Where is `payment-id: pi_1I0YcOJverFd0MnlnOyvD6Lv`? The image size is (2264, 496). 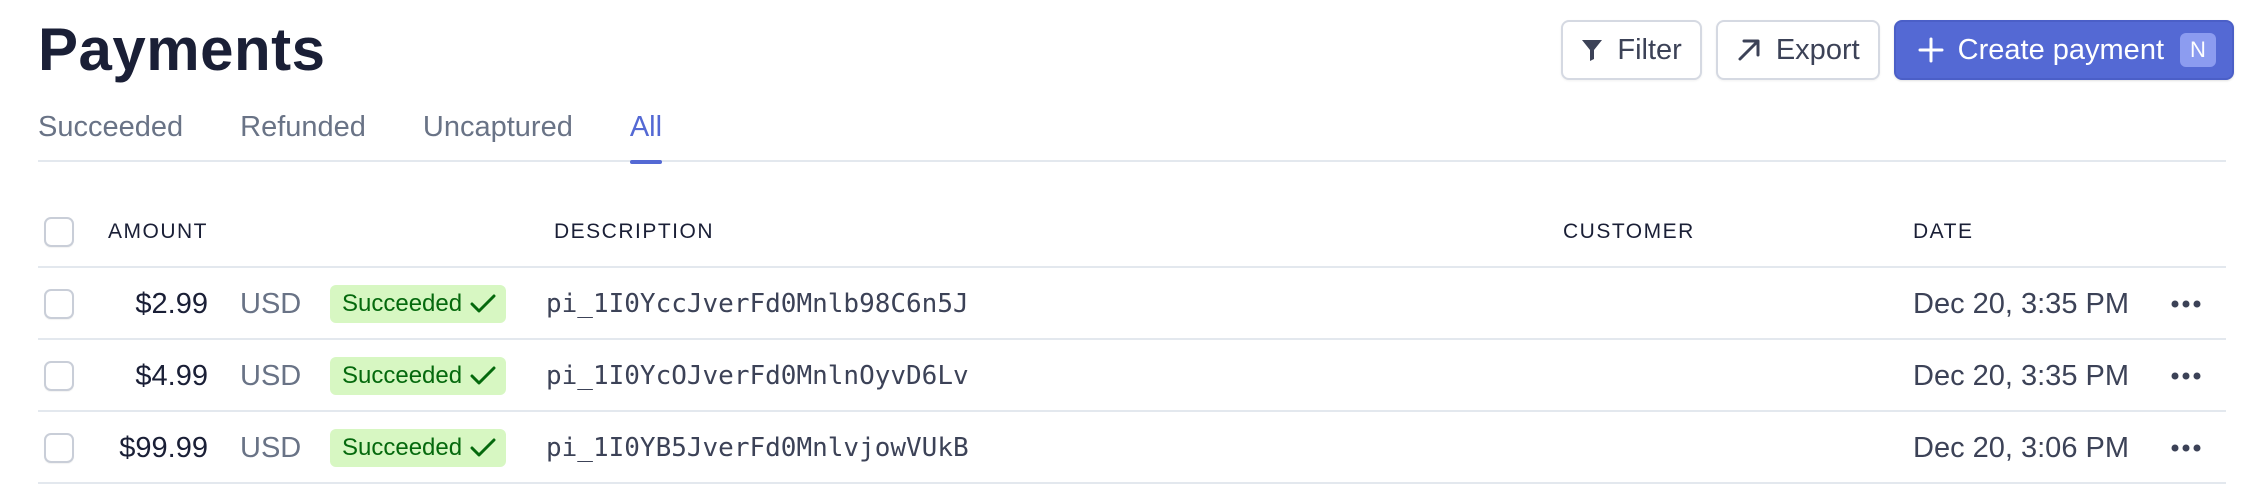
payment-id: pi_1I0YcOJverFd0MnlnOyvD6Lv is located at coordinates (757, 376).